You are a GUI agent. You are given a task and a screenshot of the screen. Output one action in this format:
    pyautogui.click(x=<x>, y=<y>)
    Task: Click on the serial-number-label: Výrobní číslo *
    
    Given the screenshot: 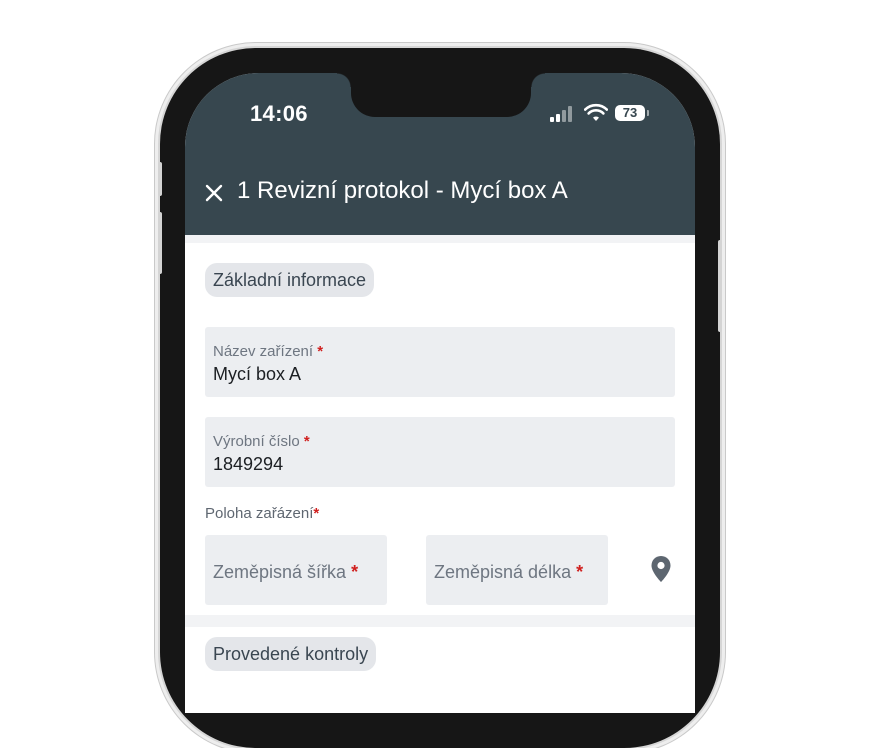 What is the action you would take?
    pyautogui.click(x=261, y=441)
    